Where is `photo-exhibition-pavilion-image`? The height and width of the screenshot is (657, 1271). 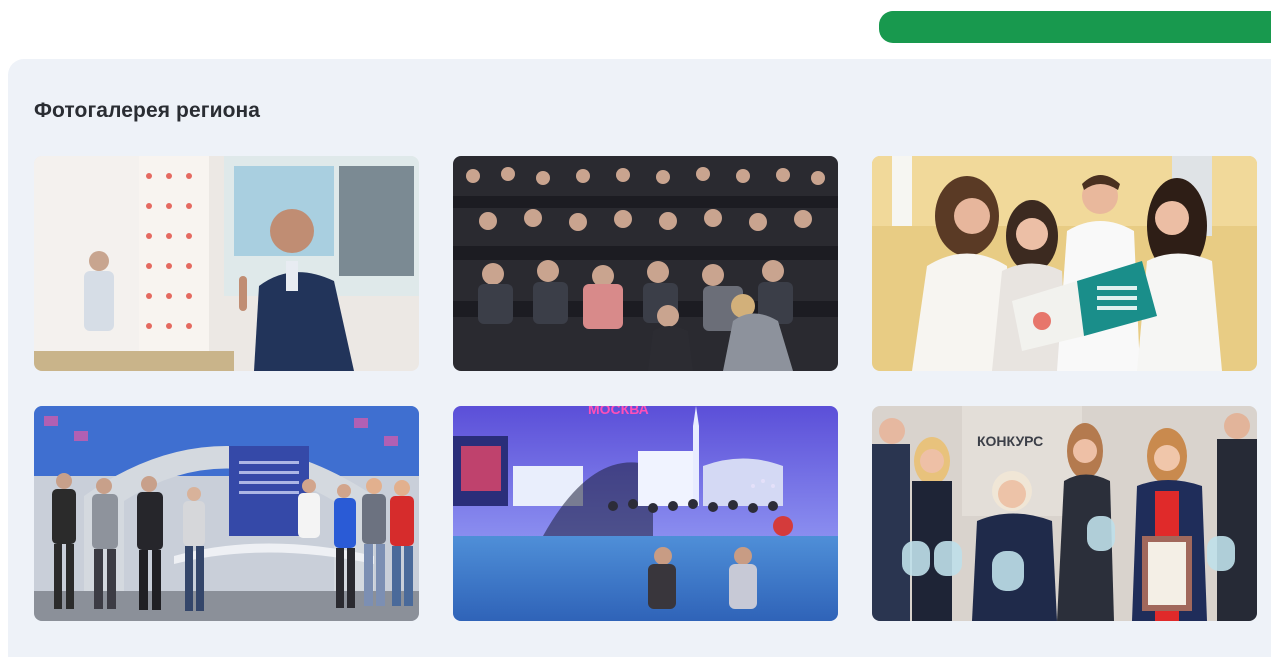
photo-exhibition-pavilion-image is located at coordinates (226, 513).